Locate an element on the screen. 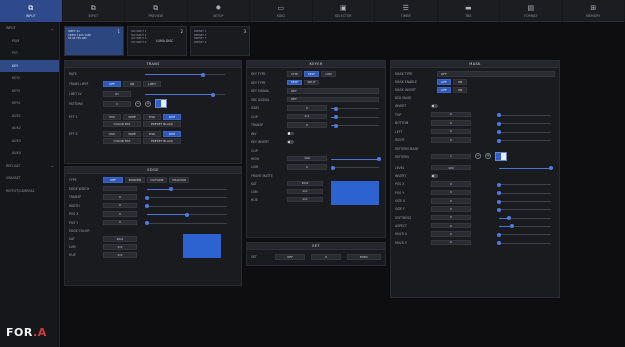 The height and width of the screenshot is (347, 625). toolbar-button-3: ✹ SETUP is located at coordinates (219, 11).